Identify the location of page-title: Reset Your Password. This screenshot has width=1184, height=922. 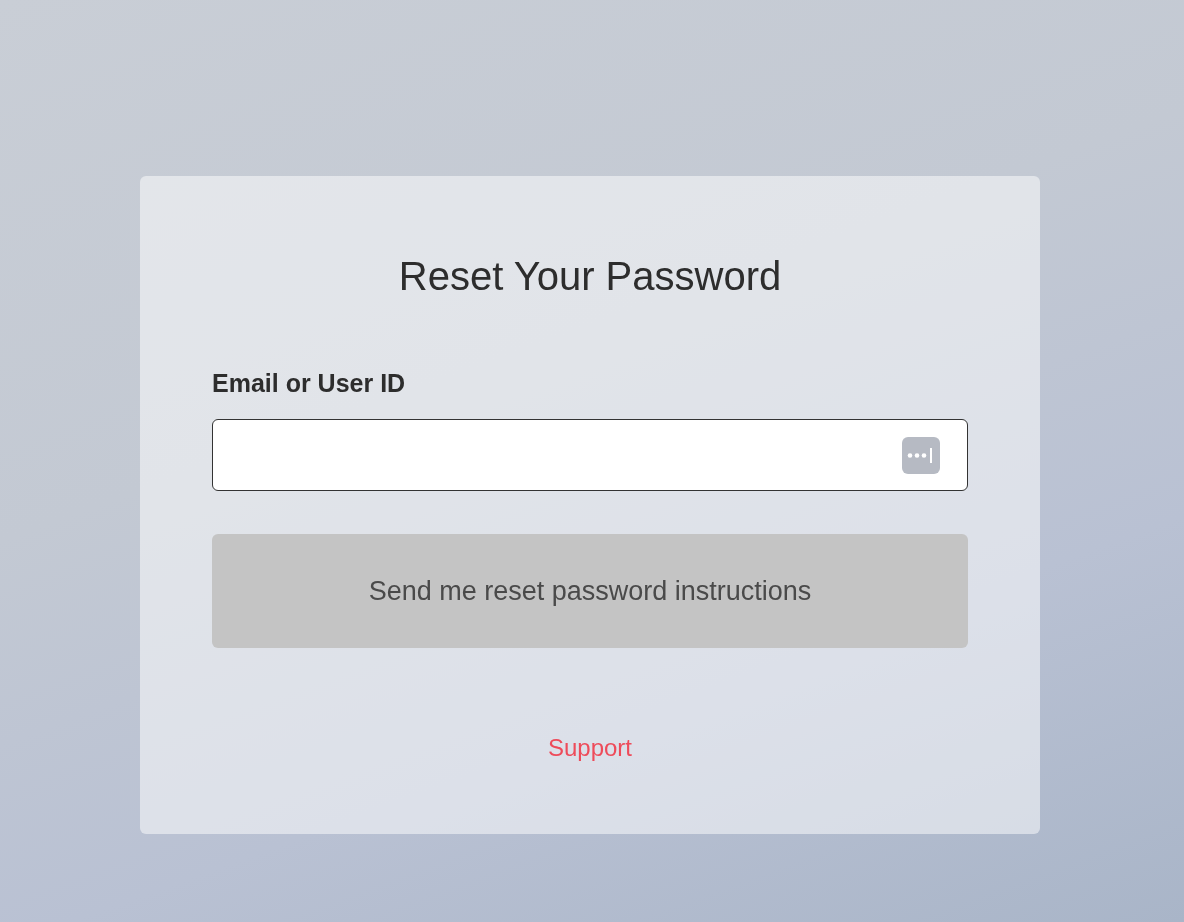
(590, 276).